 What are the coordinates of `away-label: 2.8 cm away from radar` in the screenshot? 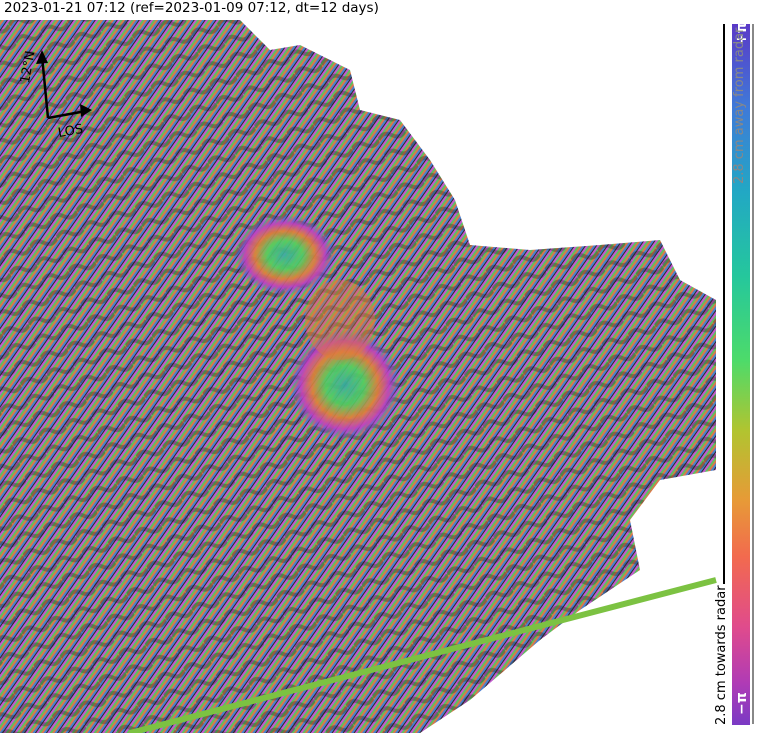 It's located at (739, 105).